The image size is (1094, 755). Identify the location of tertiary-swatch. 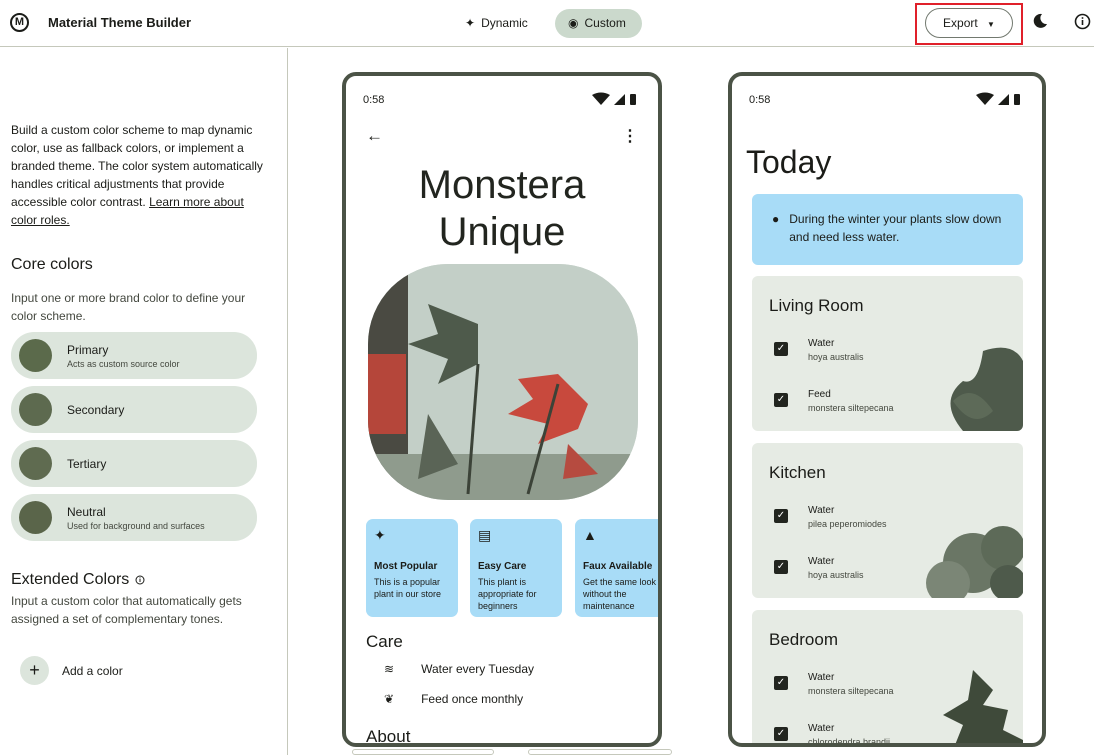
(35, 463).